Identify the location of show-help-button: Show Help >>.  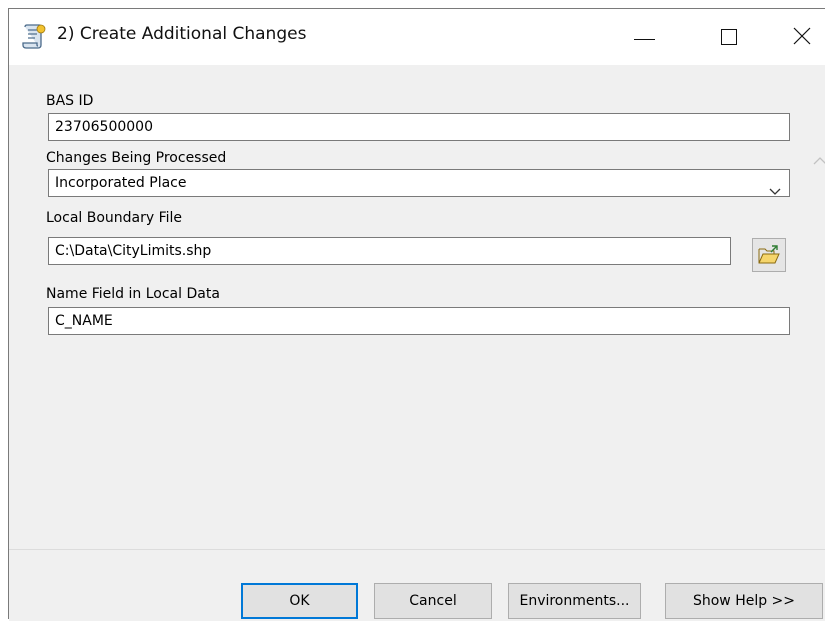
(744, 601).